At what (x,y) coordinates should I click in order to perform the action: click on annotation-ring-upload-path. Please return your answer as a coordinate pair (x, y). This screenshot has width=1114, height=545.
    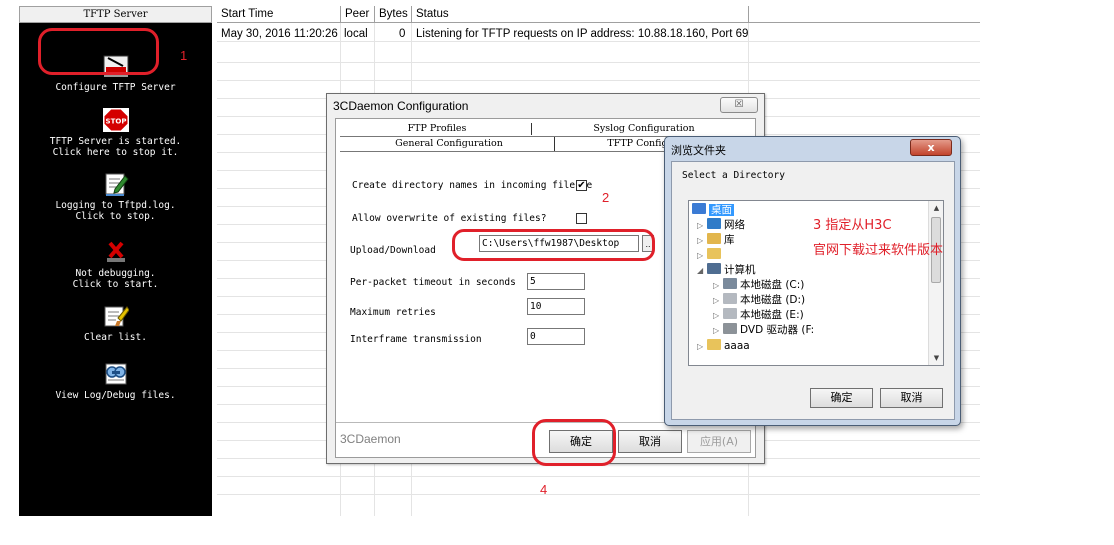
    Looking at the image, I should click on (553, 245).